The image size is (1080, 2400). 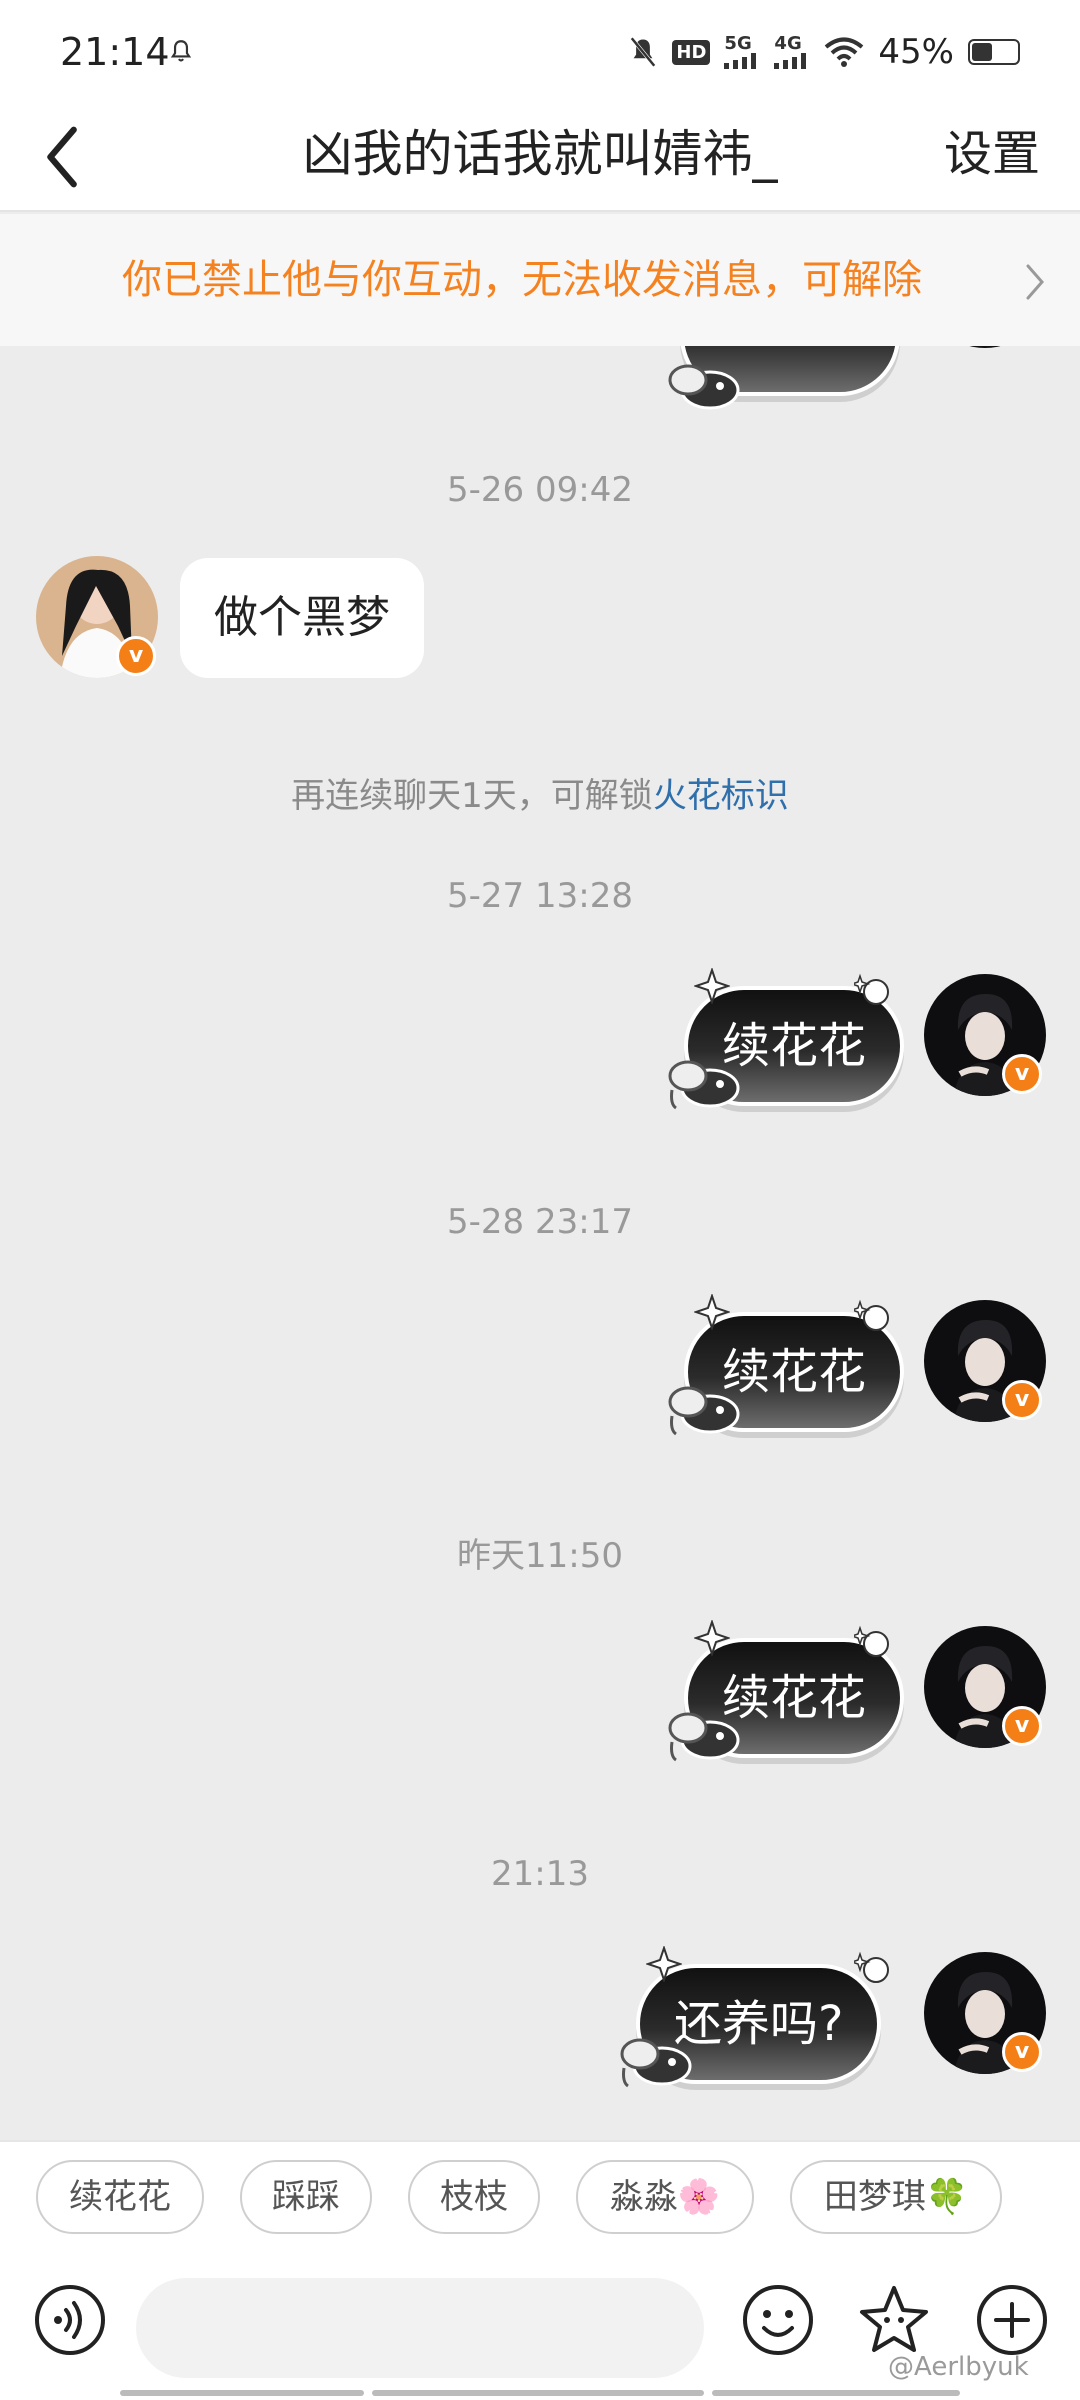 I want to click on status-indicators: HD 5G 4G 45%, so click(x=824, y=52).